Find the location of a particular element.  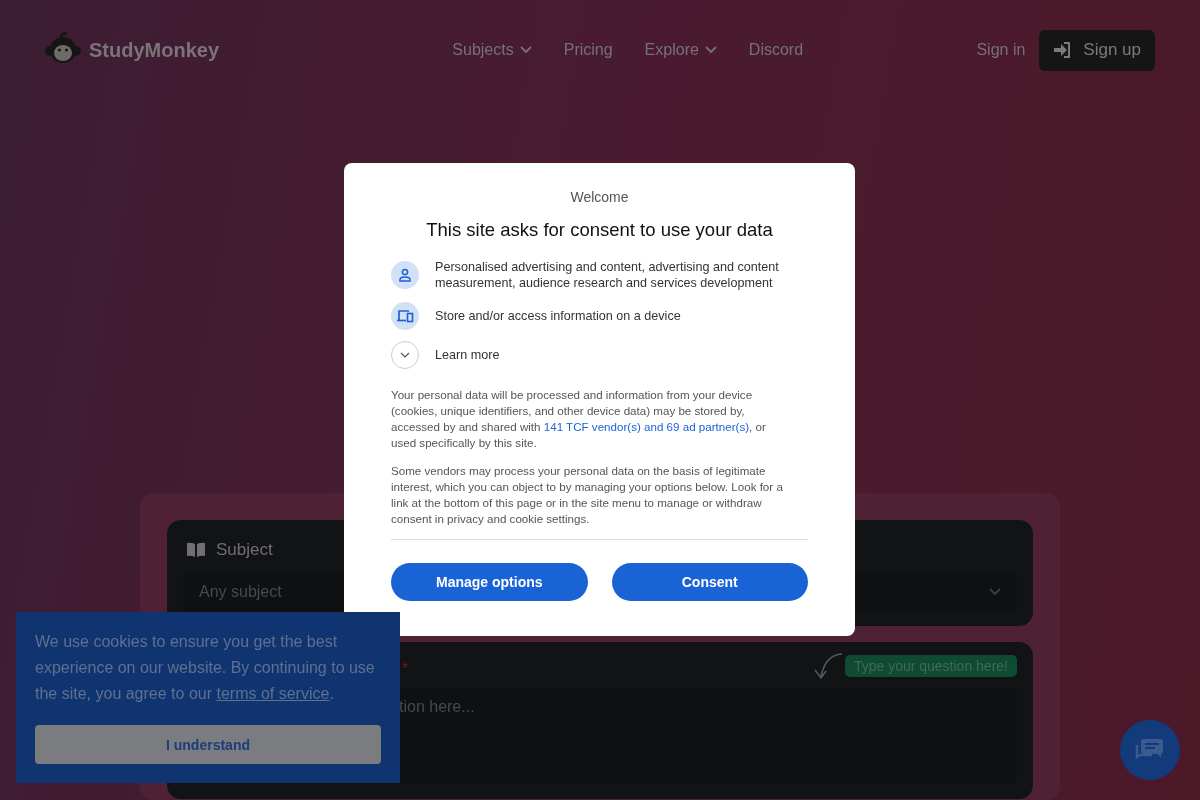

sign-up-button: Sign up is located at coordinates (1097, 50).